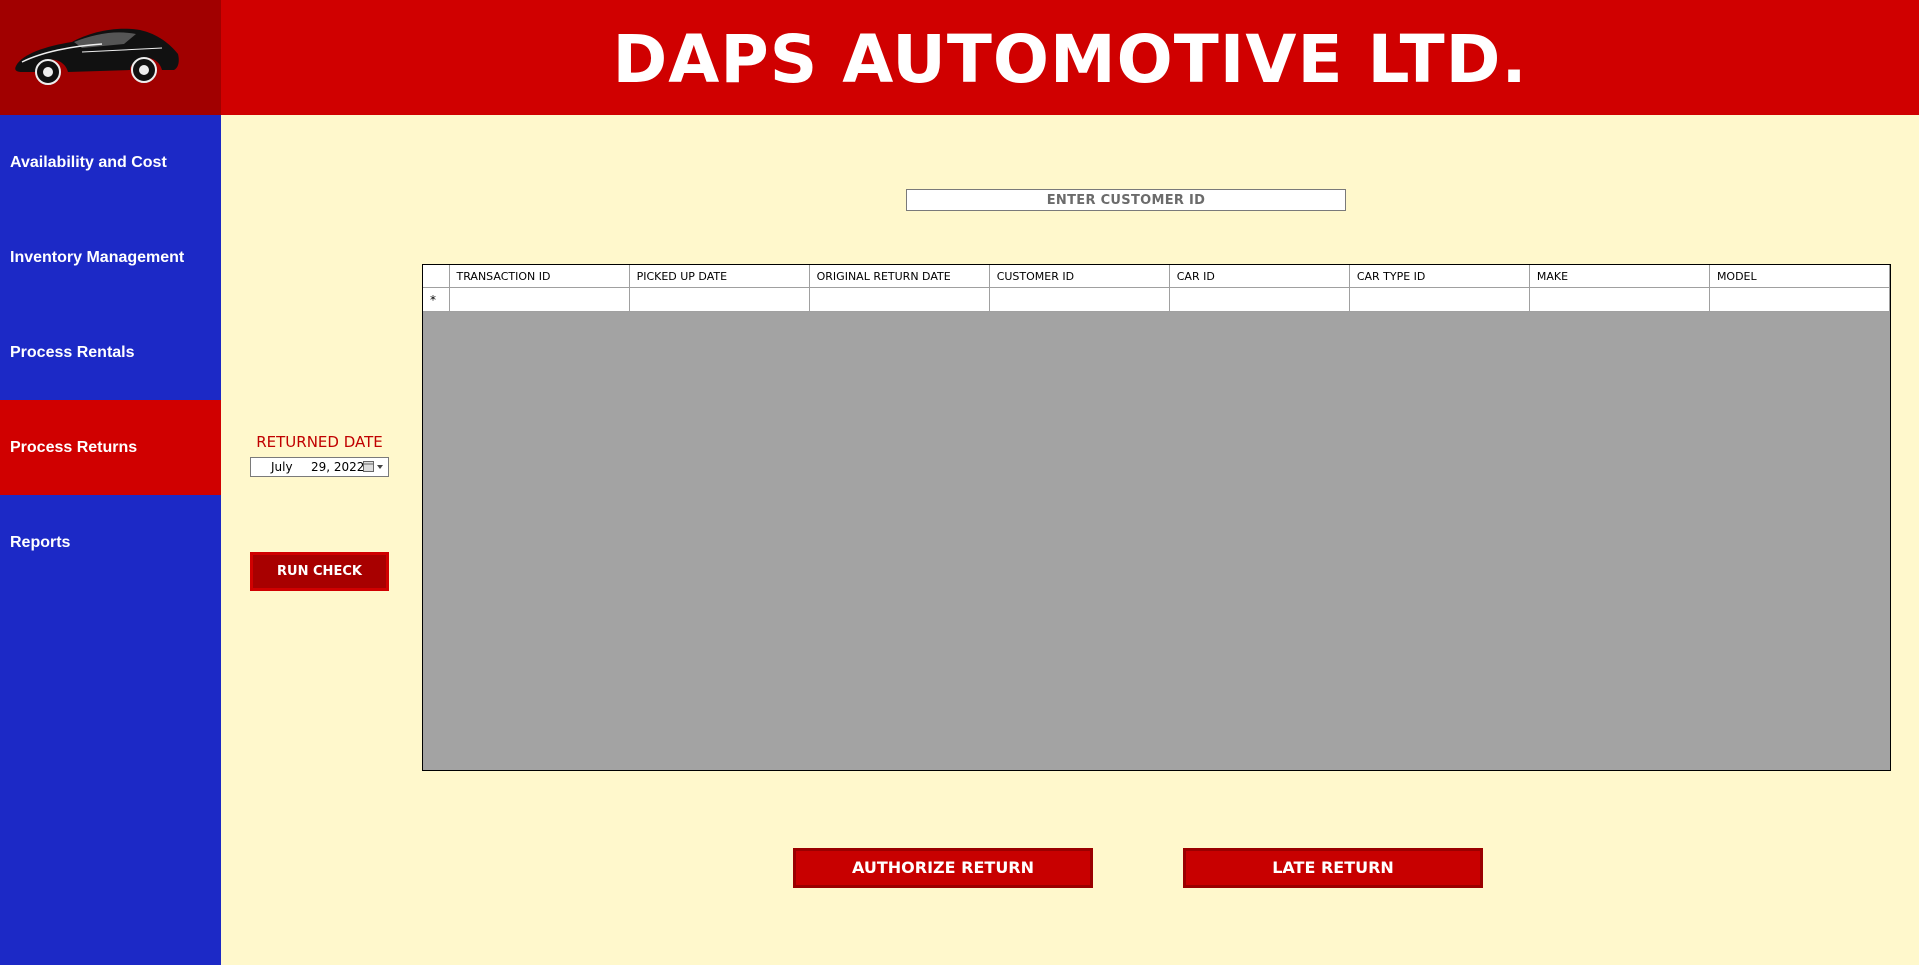  I want to click on column-header-model: MODEL, so click(1800, 276).